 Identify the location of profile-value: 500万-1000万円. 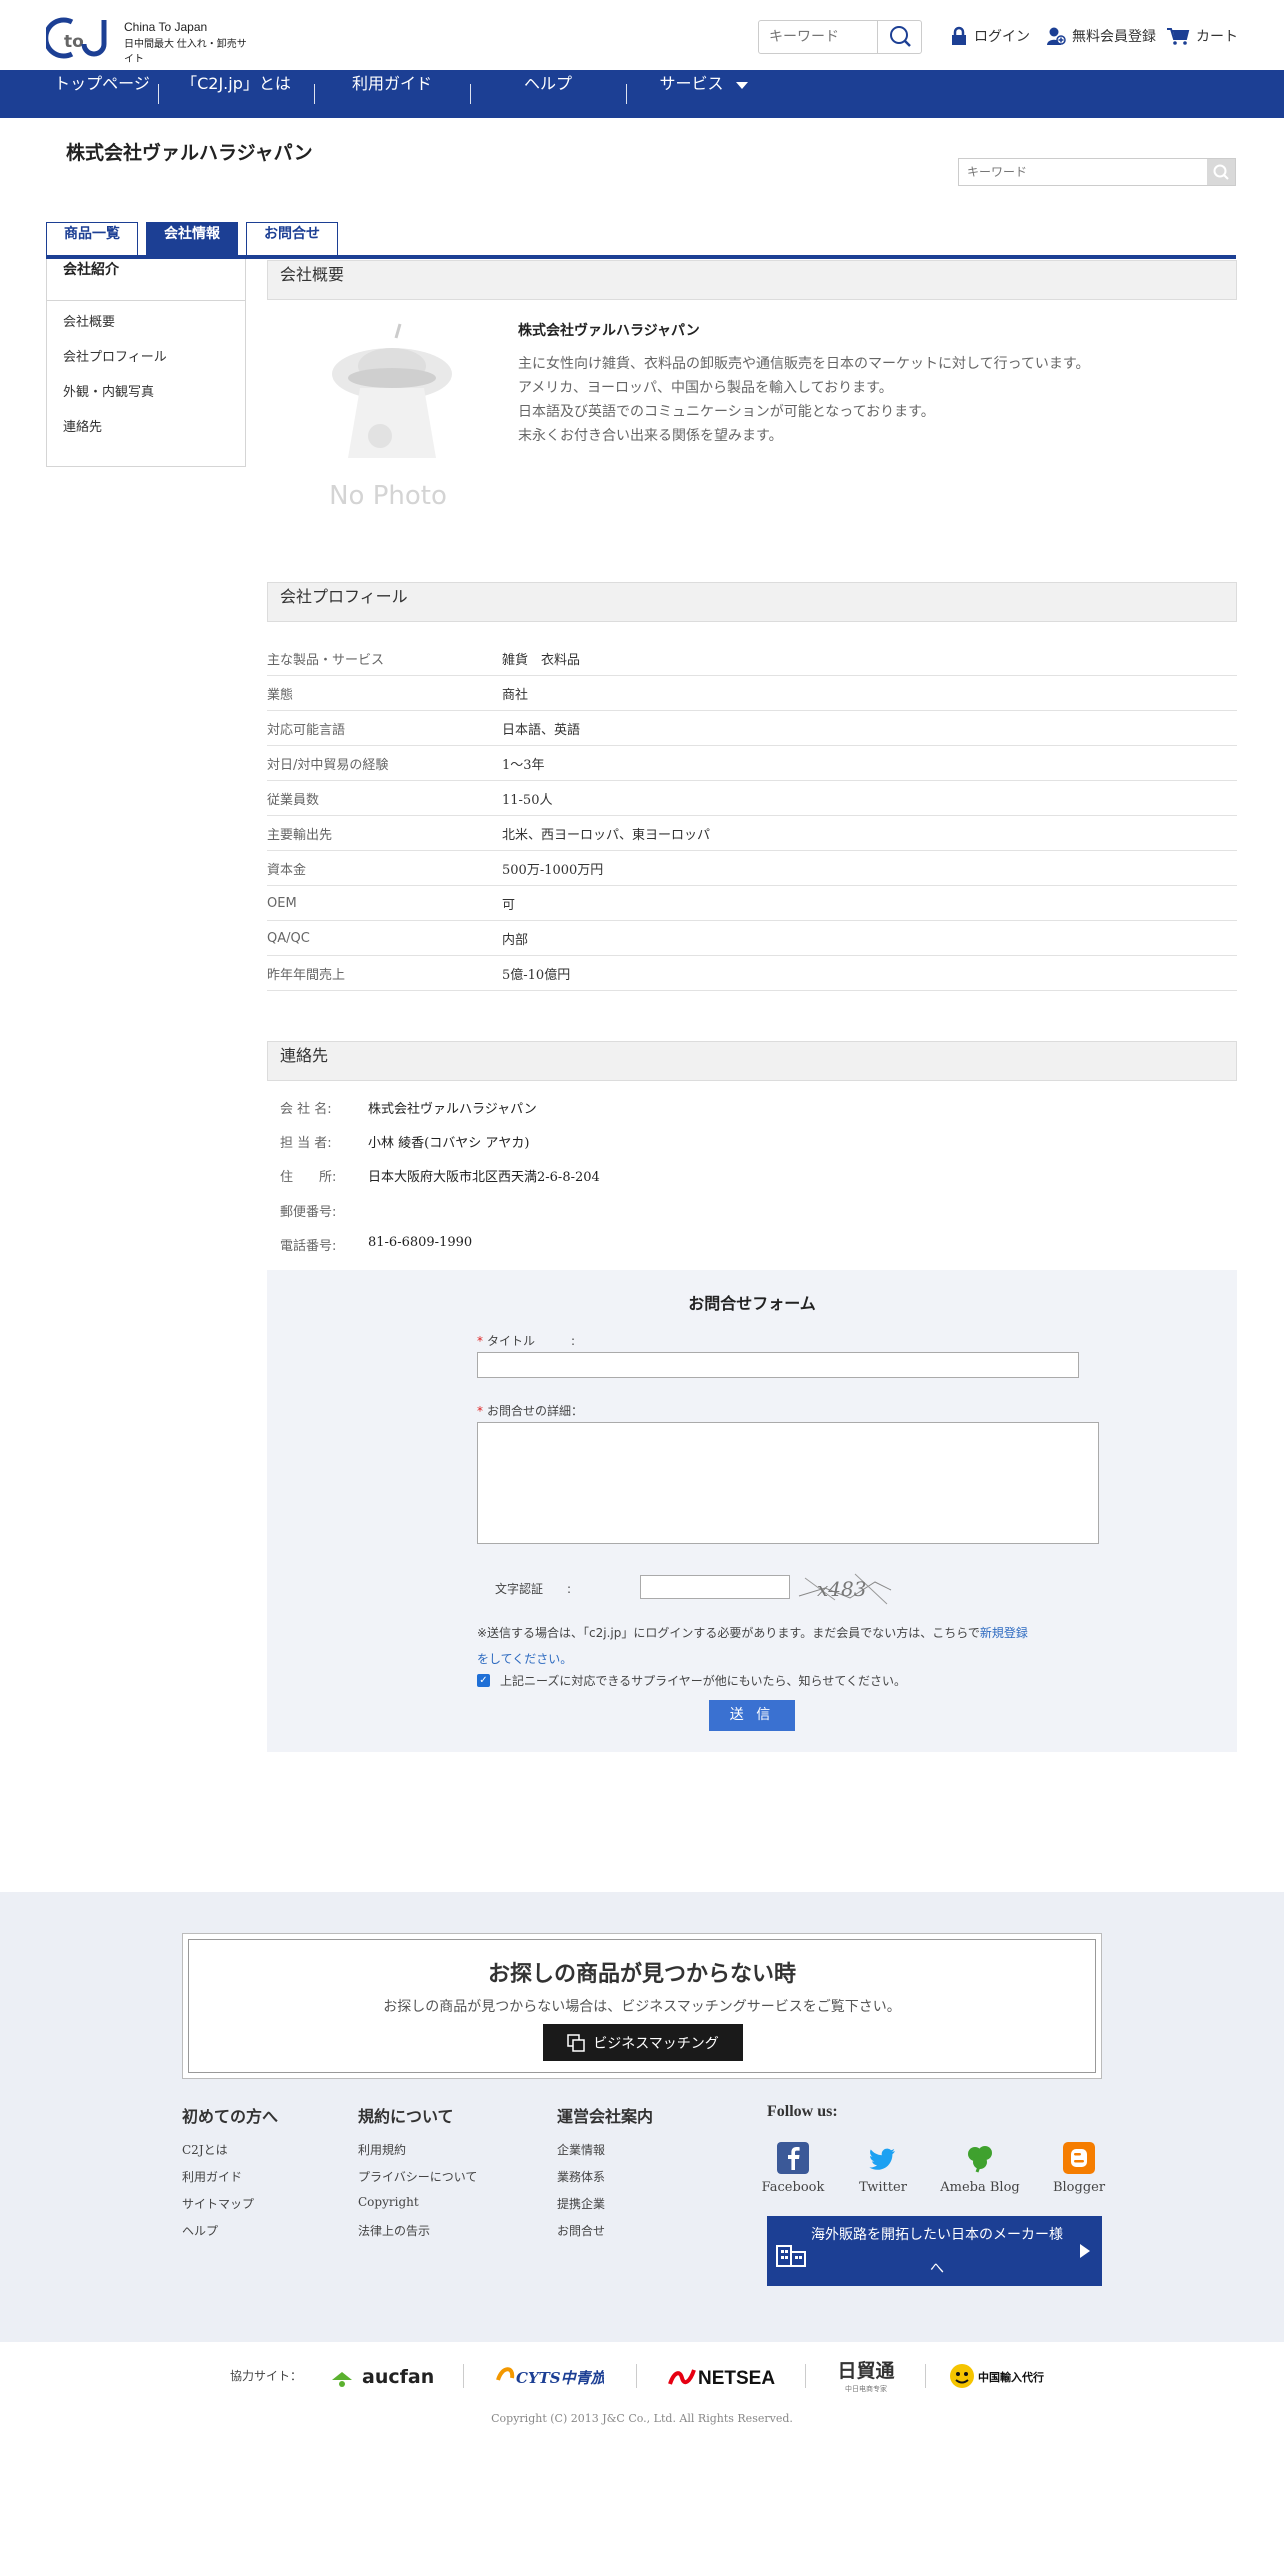
(553, 870).